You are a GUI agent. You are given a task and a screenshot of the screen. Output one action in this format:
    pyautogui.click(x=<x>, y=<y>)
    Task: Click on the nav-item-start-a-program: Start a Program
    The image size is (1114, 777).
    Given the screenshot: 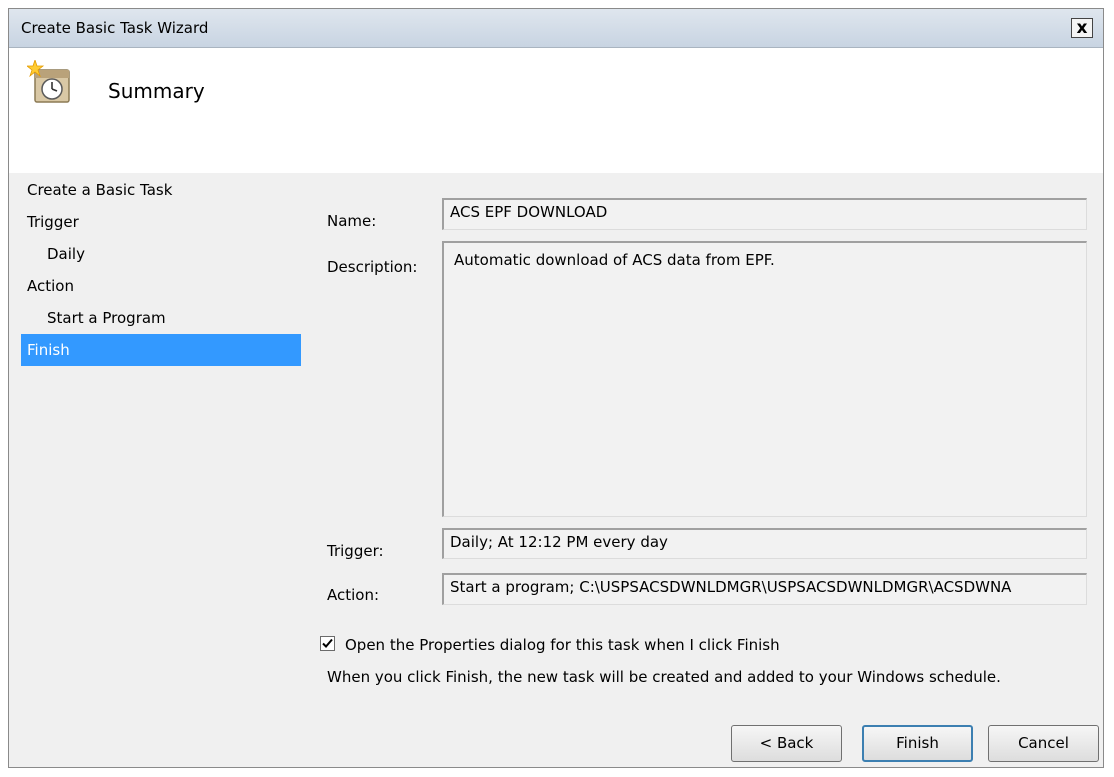 What is the action you would take?
    pyautogui.click(x=161, y=318)
    